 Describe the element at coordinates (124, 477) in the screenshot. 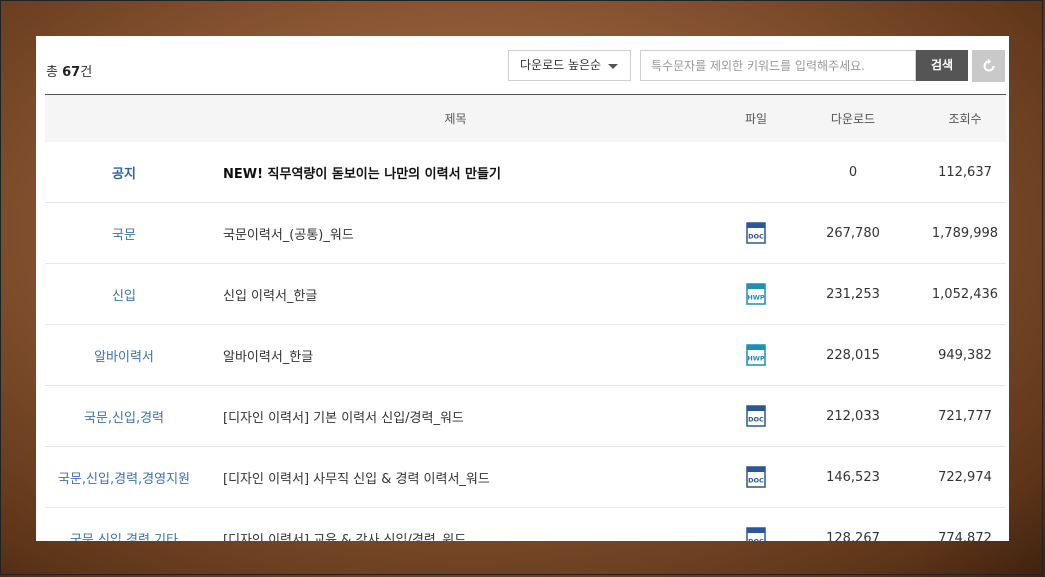

I see `category-link: 국문,신입,경력,경영지원` at that location.